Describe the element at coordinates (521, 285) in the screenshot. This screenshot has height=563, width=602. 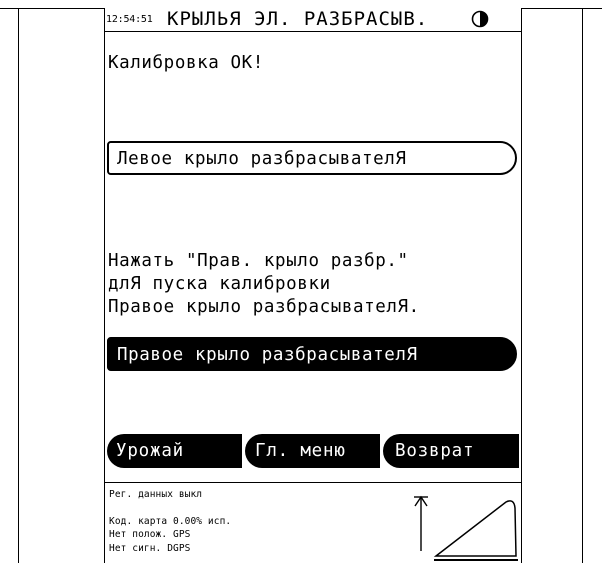
I see `screen-right-border` at that location.